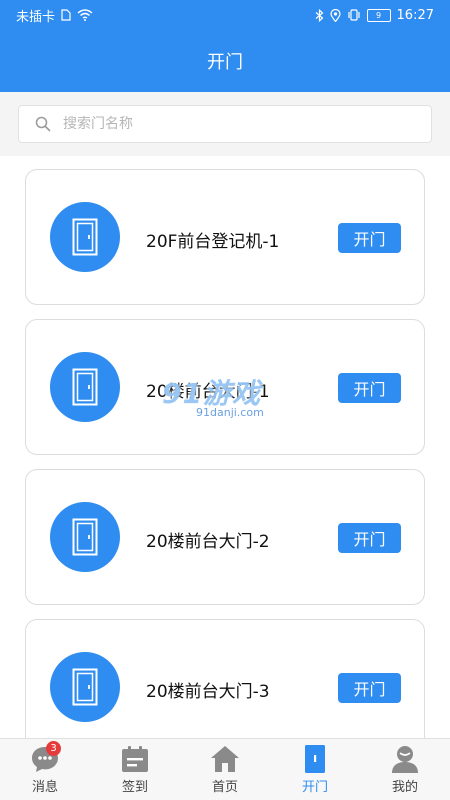 The width and height of the screenshot is (450, 800). I want to click on tab-home: 首页, so click(225, 769).